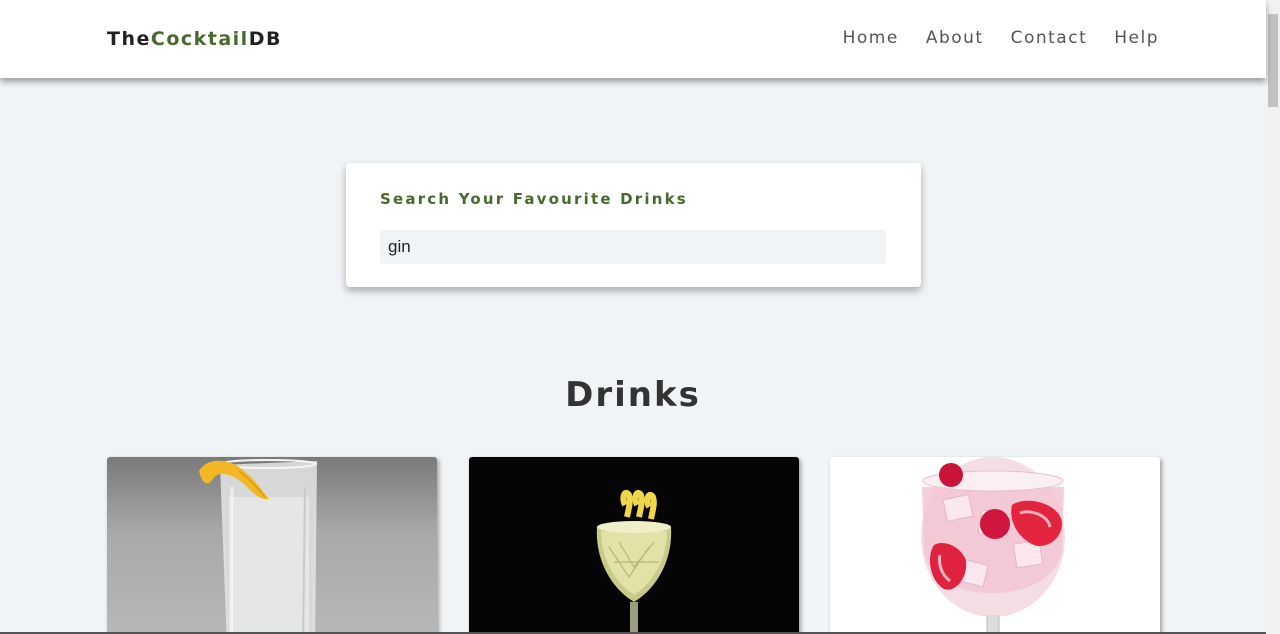 This screenshot has width=1280, height=634. Describe the element at coordinates (1049, 38) in the screenshot. I see `nav-link-contact: Contact` at that location.